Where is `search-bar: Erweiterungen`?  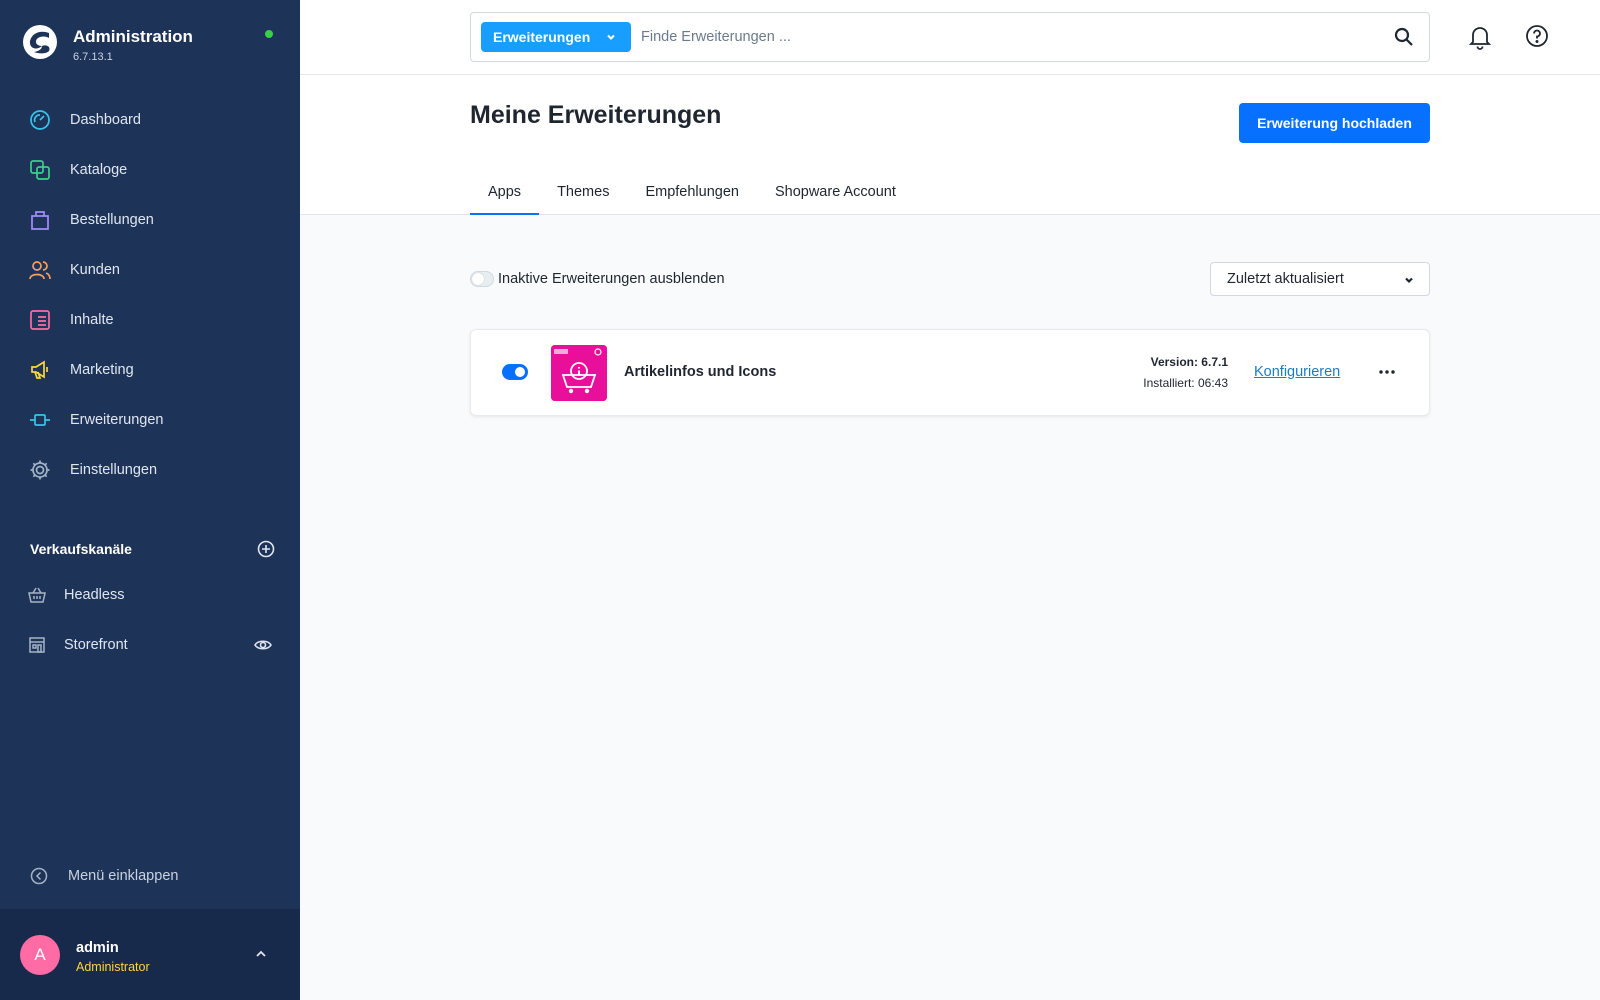
search-bar: Erweiterungen is located at coordinates (950, 37).